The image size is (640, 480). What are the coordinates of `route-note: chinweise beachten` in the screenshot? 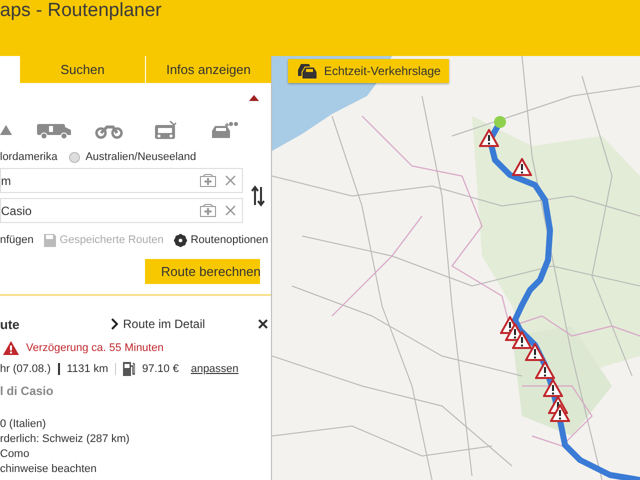 It's located at (49, 469).